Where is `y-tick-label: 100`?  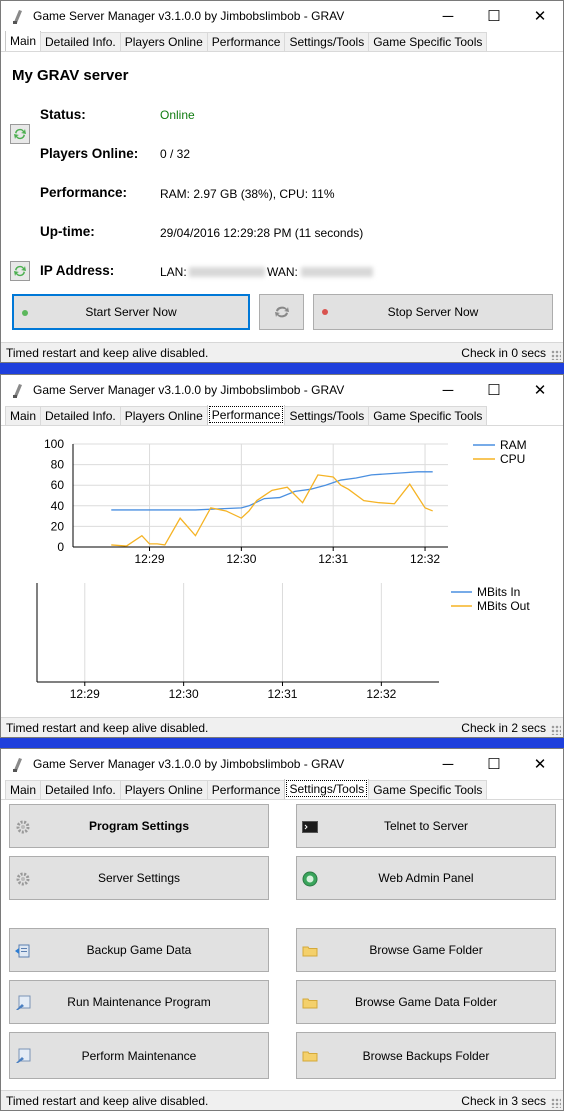 y-tick-label: 100 is located at coordinates (54, 444).